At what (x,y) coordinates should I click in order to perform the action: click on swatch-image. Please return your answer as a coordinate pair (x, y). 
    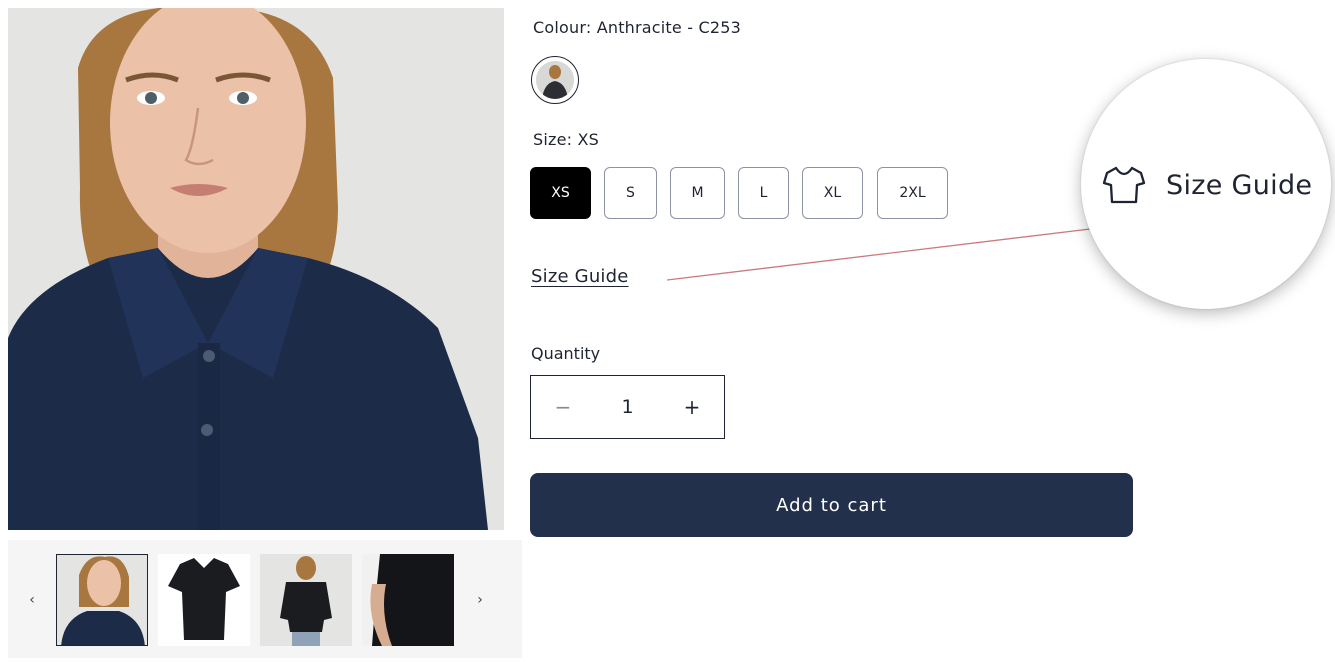
    Looking at the image, I should click on (555, 80).